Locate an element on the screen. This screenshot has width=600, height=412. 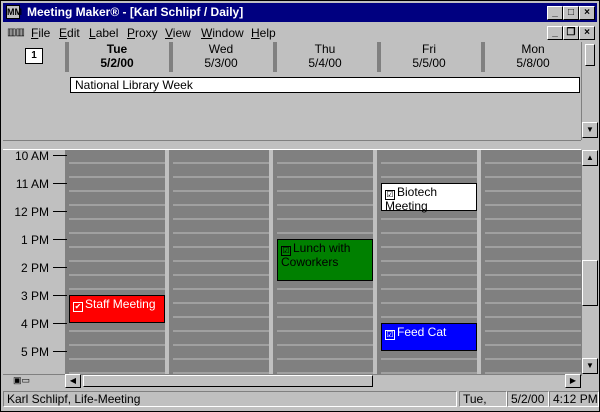
time-label: 1 PM is located at coordinates (34, 240).